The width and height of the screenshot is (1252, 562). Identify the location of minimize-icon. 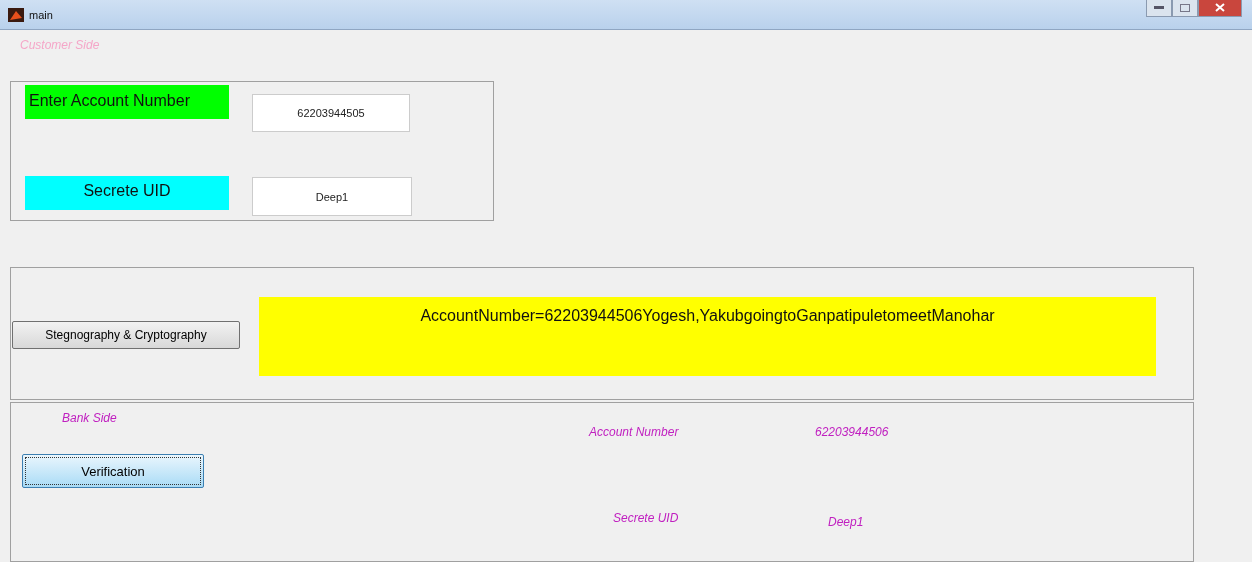
(1159, 7).